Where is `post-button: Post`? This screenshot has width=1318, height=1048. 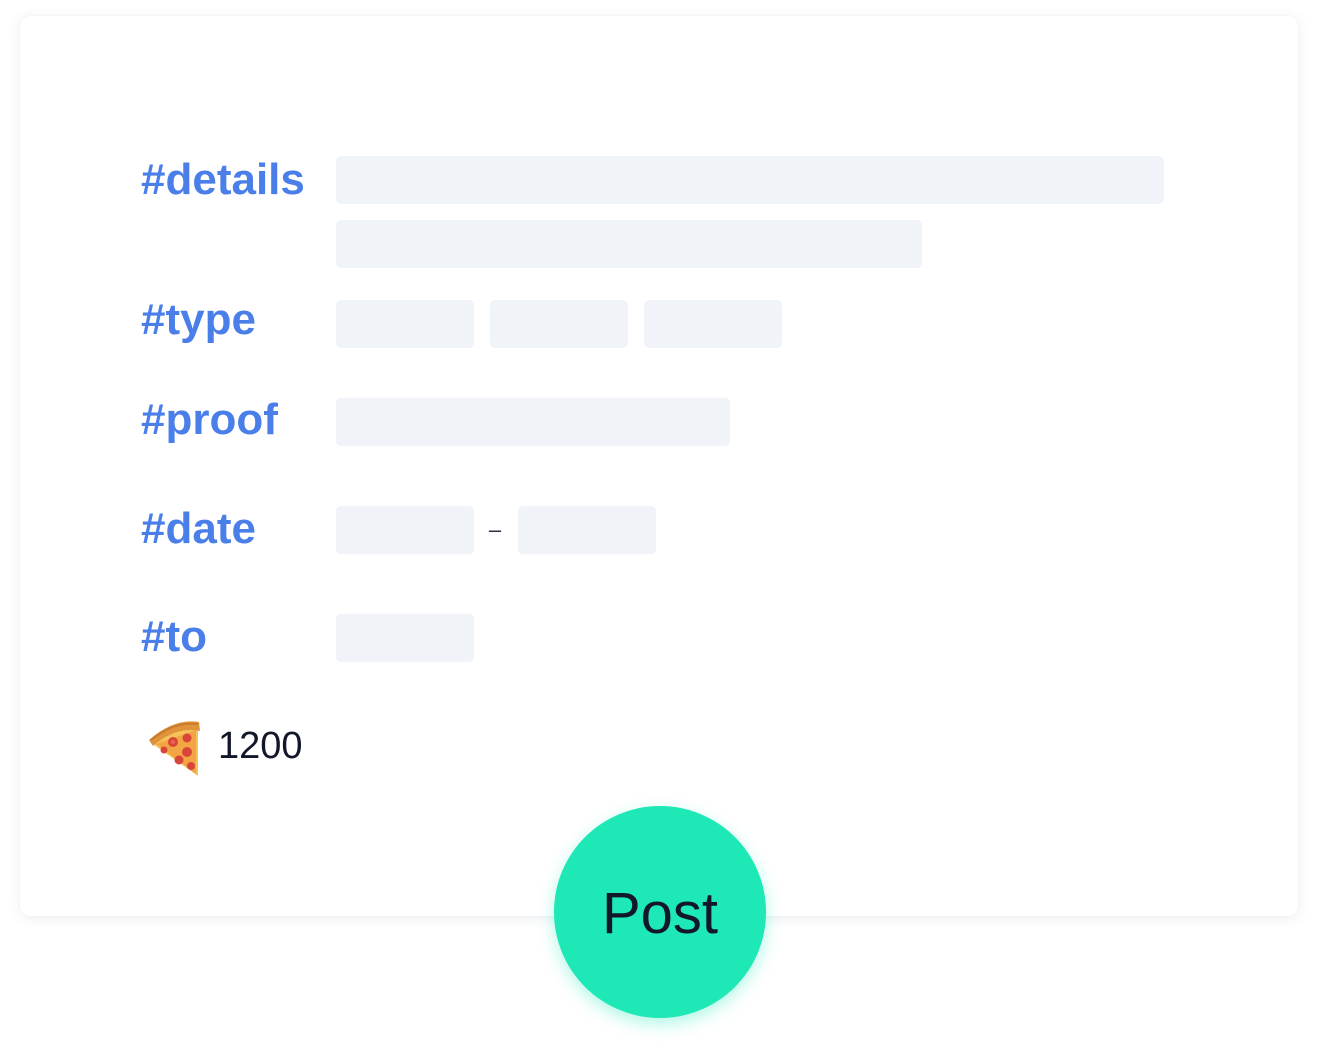
post-button: Post is located at coordinates (660, 912).